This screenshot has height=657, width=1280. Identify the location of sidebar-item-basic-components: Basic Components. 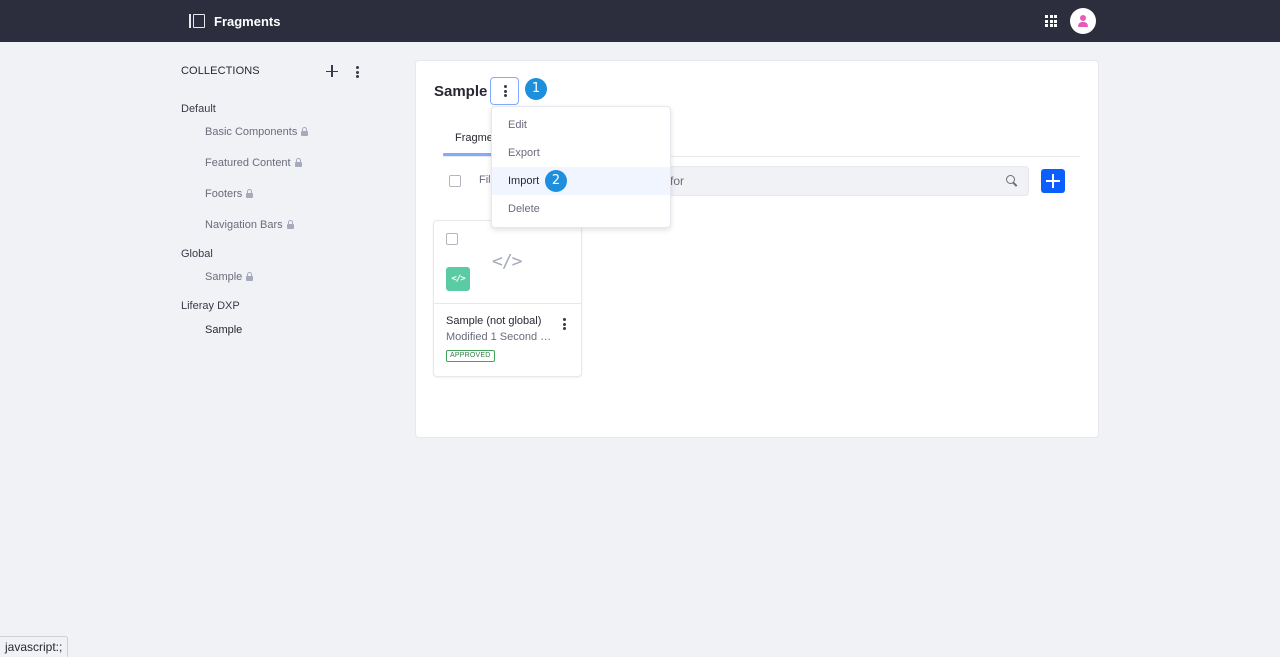
(257, 132).